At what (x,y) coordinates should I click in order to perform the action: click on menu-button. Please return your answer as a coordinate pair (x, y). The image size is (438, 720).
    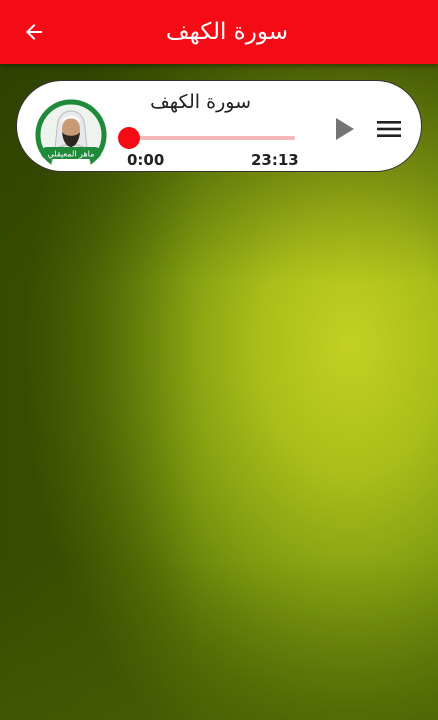
    Looking at the image, I should click on (389, 129).